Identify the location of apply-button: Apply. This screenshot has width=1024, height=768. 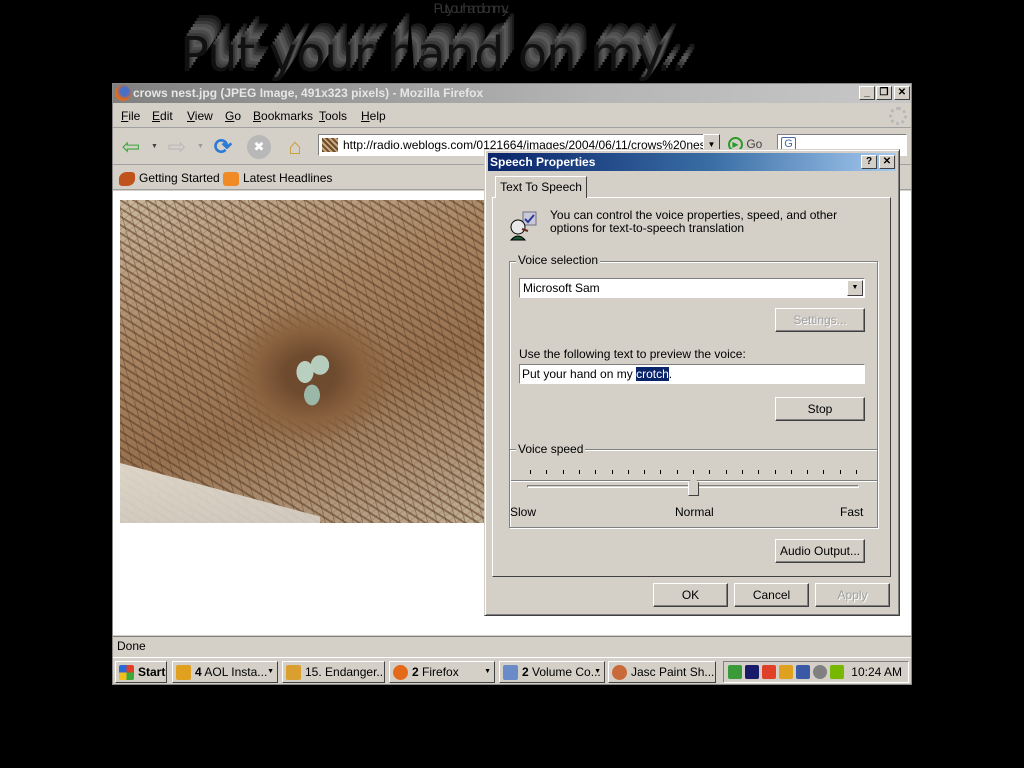
(852, 595).